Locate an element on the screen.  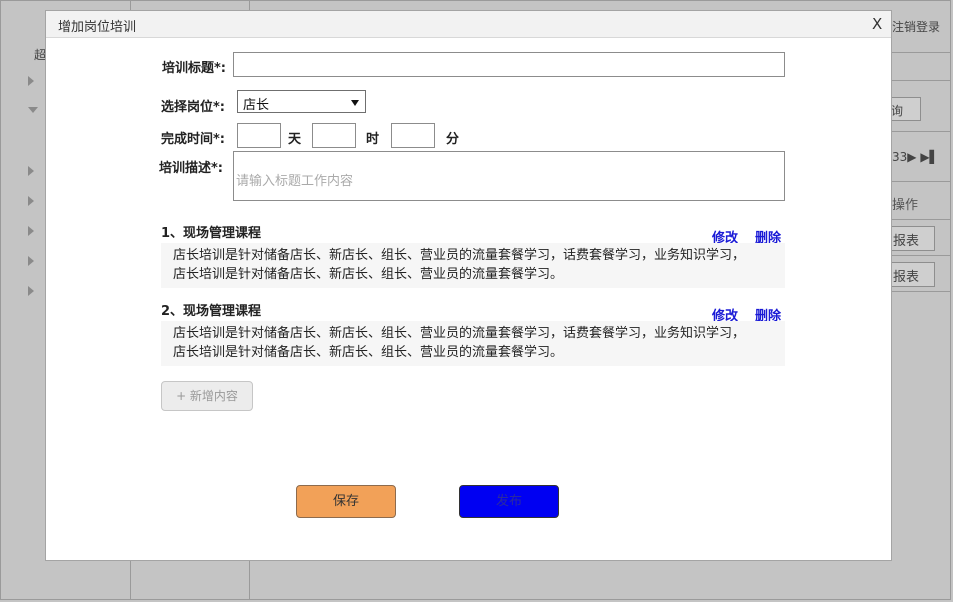
save-button: 保存 is located at coordinates (346, 501).